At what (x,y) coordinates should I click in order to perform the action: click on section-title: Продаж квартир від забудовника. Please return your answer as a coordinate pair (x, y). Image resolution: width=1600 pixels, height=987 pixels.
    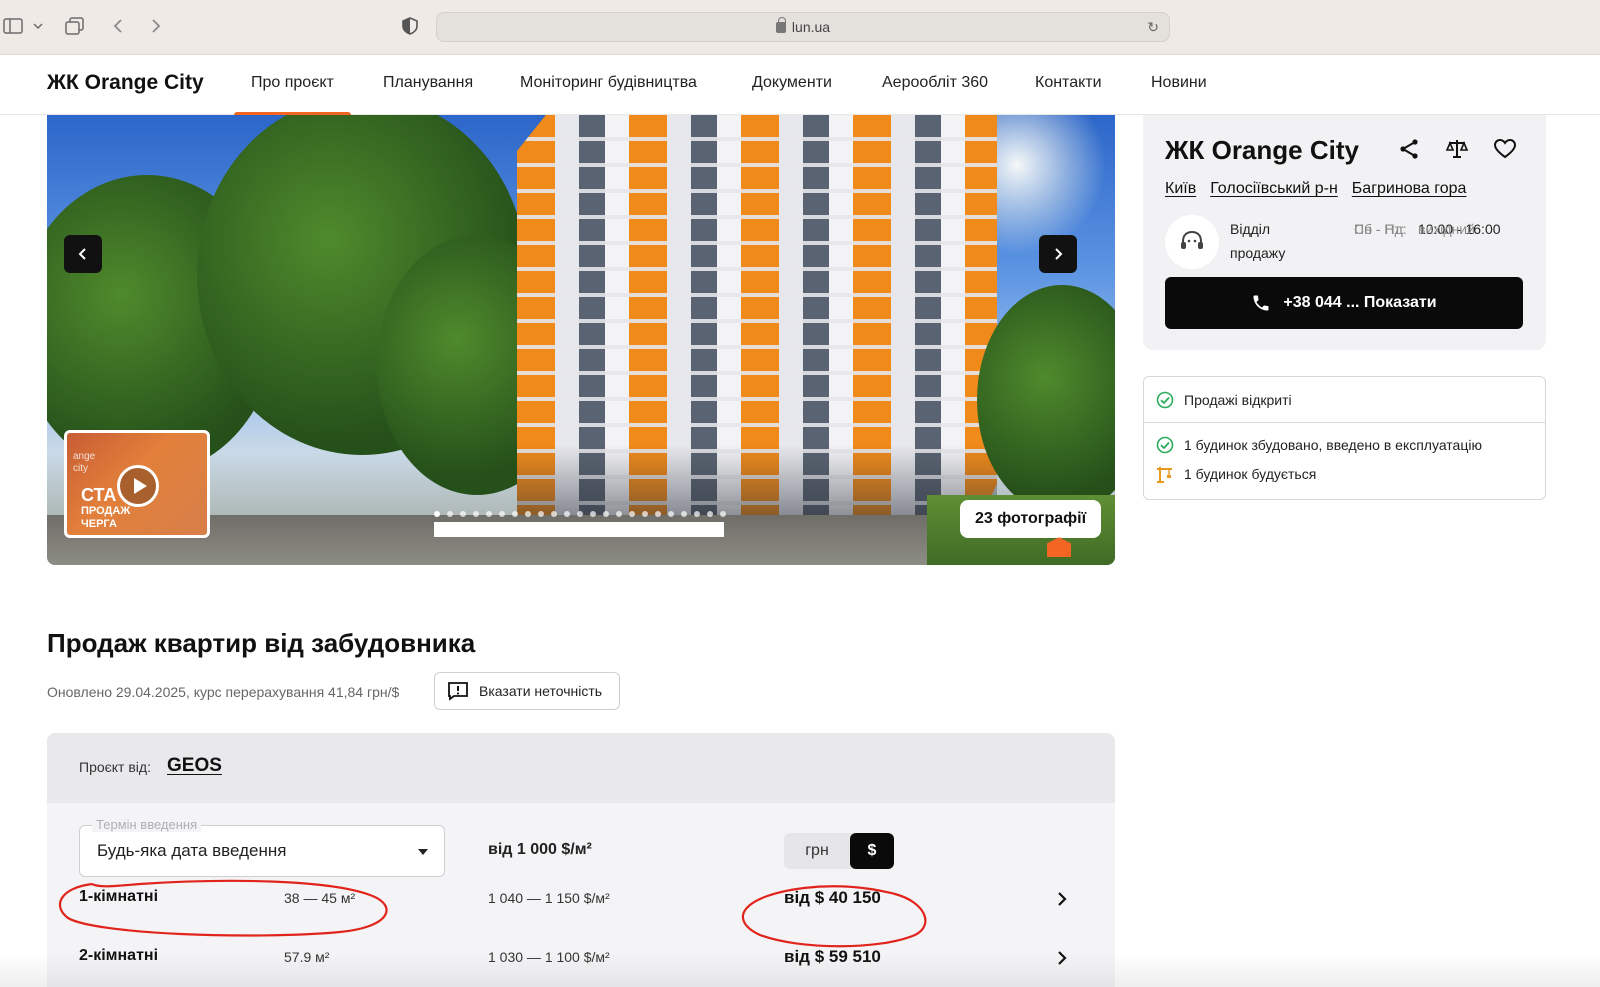
    Looking at the image, I should click on (261, 643).